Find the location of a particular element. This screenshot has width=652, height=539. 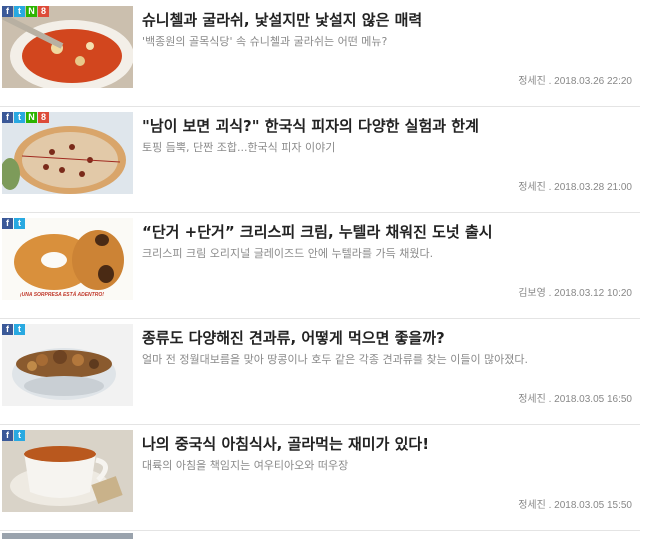

article-meta: 정세진 . 2018.03.05 16:50 is located at coordinates (575, 399).